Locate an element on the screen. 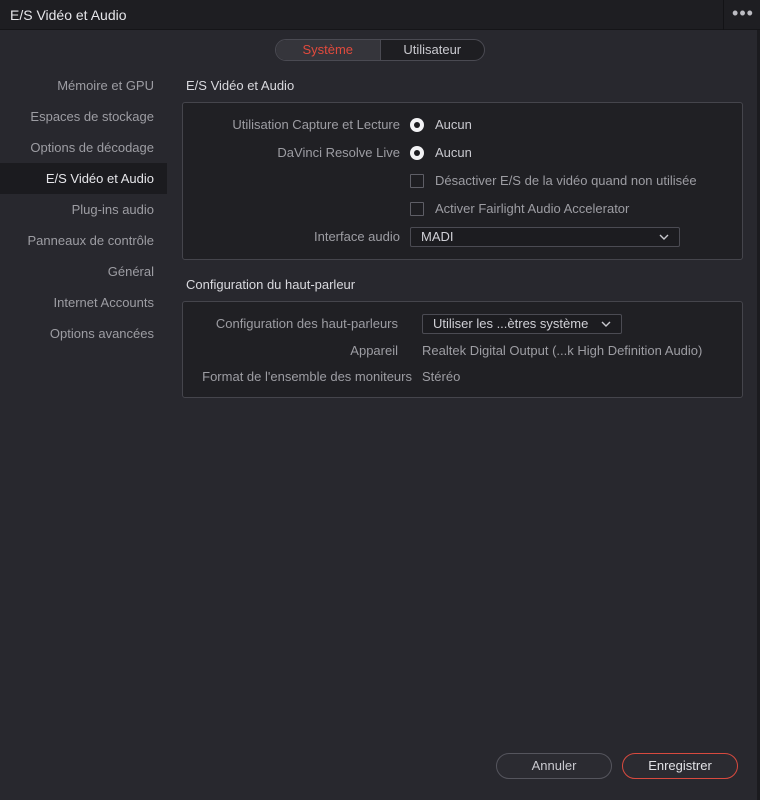 The width and height of the screenshot is (760, 800). resolve-live-value: Aucun is located at coordinates (453, 152).